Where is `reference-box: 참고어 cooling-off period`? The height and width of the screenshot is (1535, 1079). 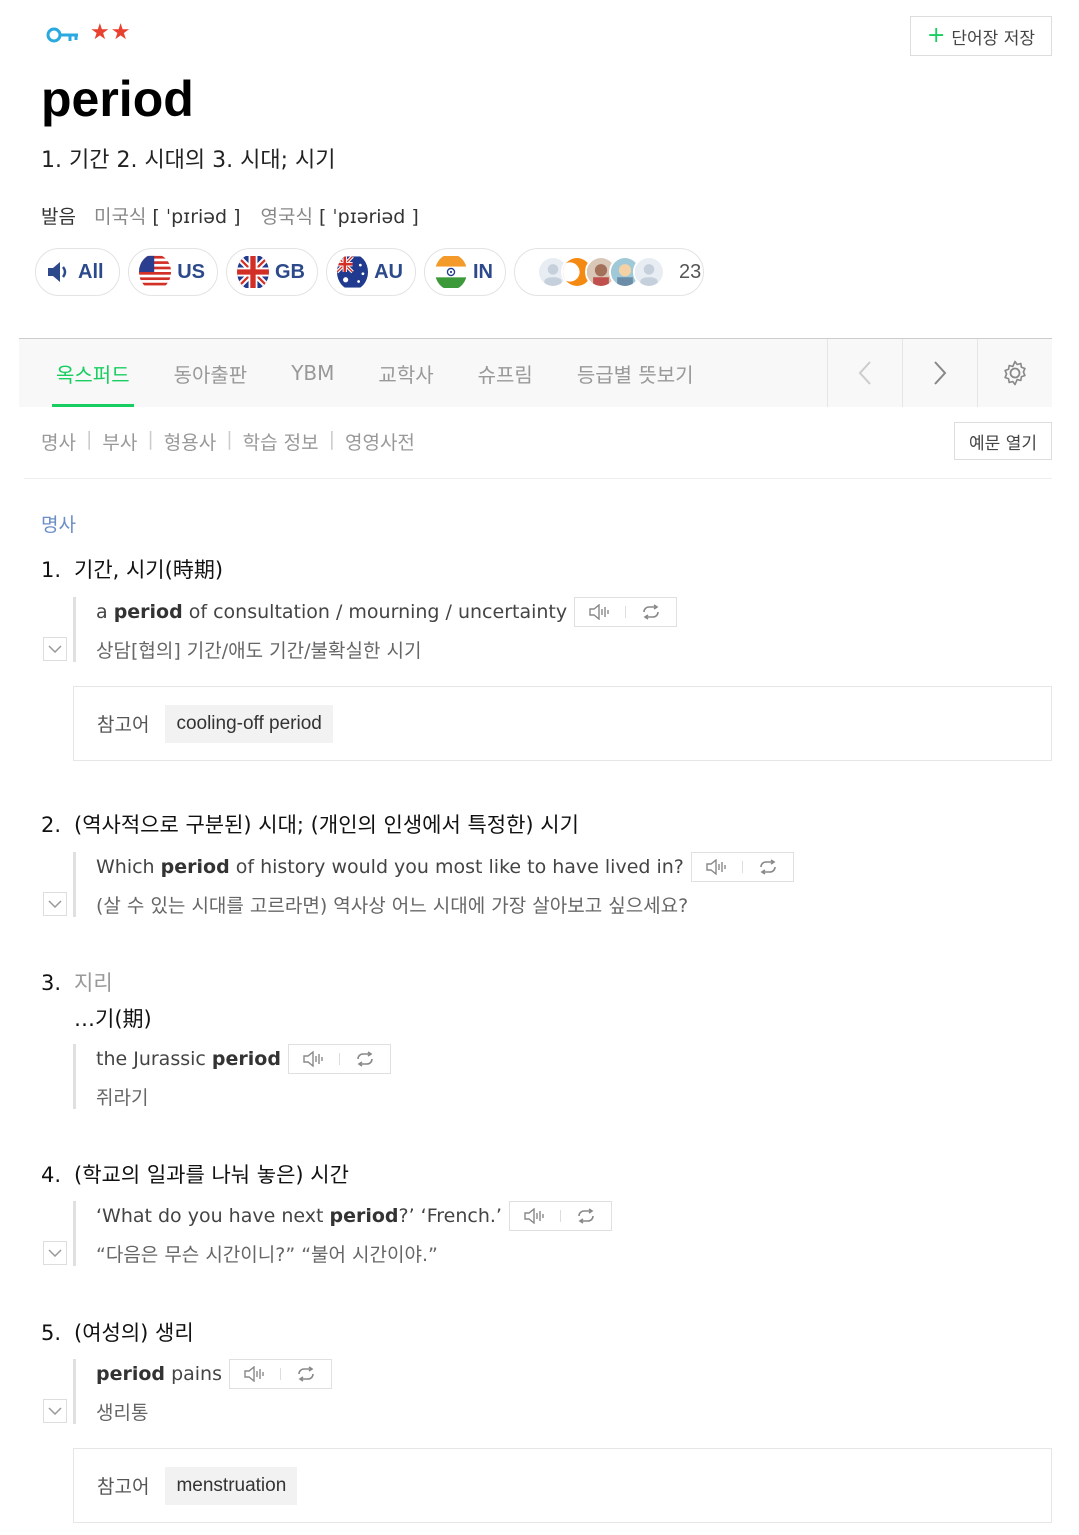
reference-box: 참고어 cooling-off period is located at coordinates (562, 723).